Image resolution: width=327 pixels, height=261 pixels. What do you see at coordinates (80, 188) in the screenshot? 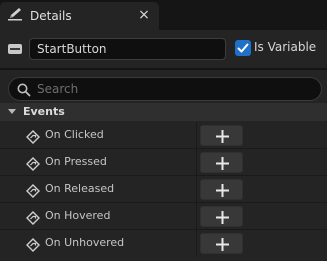
I see `event-label: On Released` at bounding box center [80, 188].